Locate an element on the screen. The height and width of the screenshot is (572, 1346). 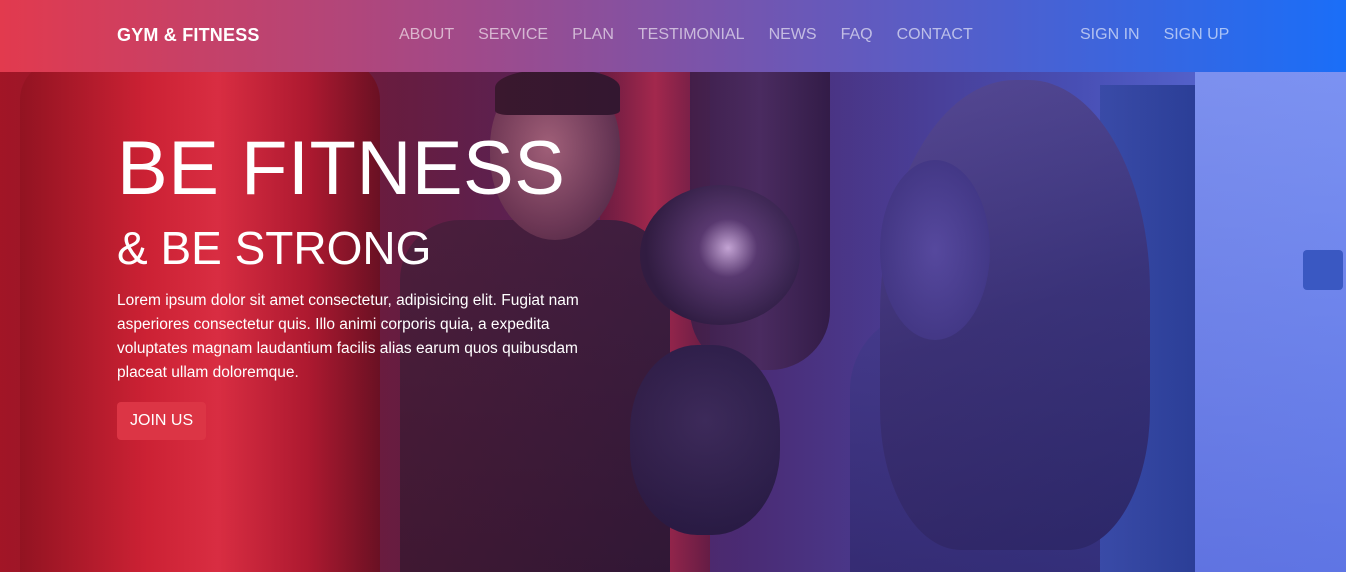
hero-subtitle: & BE STRONG is located at coordinates (274, 248).